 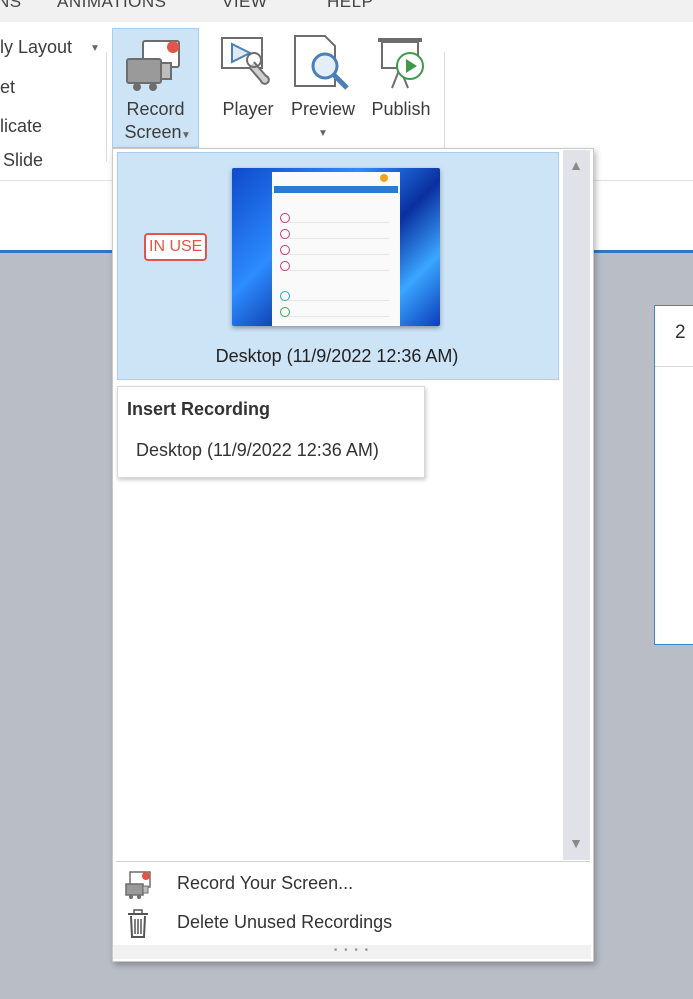 I want to click on player-label: Player, so click(x=248, y=109).